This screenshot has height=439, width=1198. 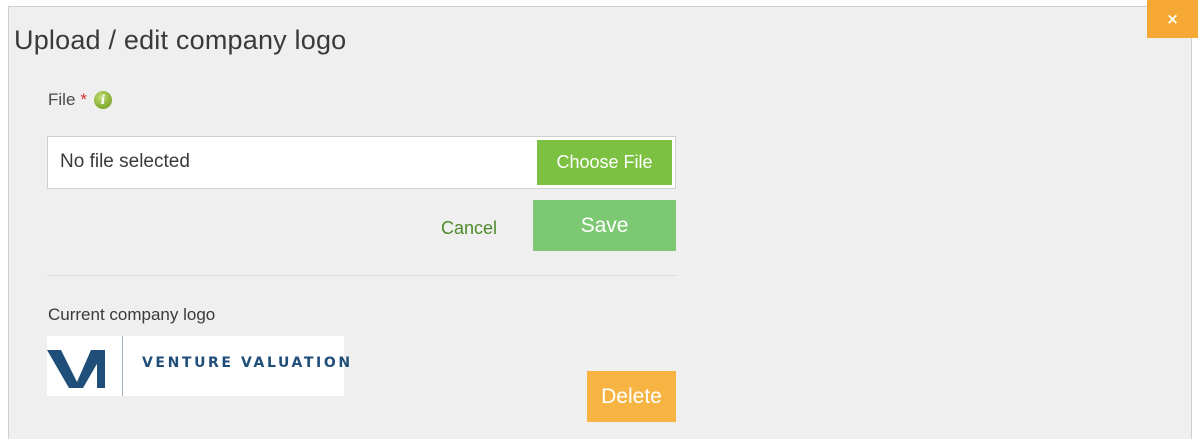 What do you see at coordinates (469, 228) in the screenshot?
I see `cancel-link: Cancel` at bounding box center [469, 228].